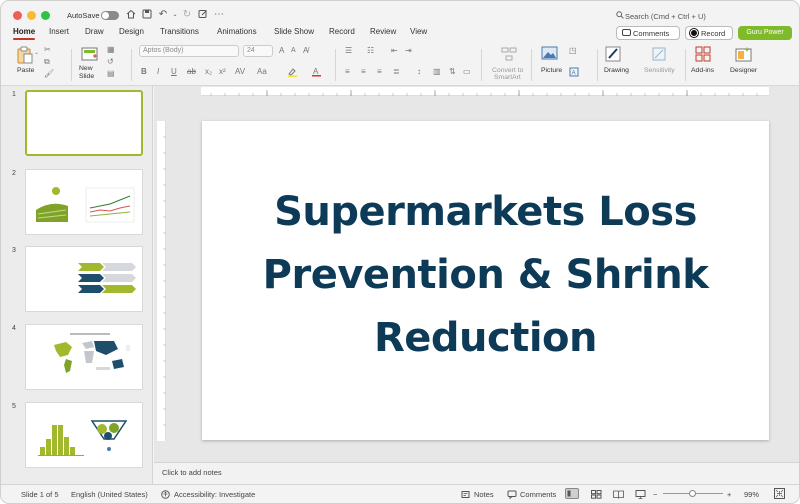  I want to click on normal-view-icon, so click(572, 494).